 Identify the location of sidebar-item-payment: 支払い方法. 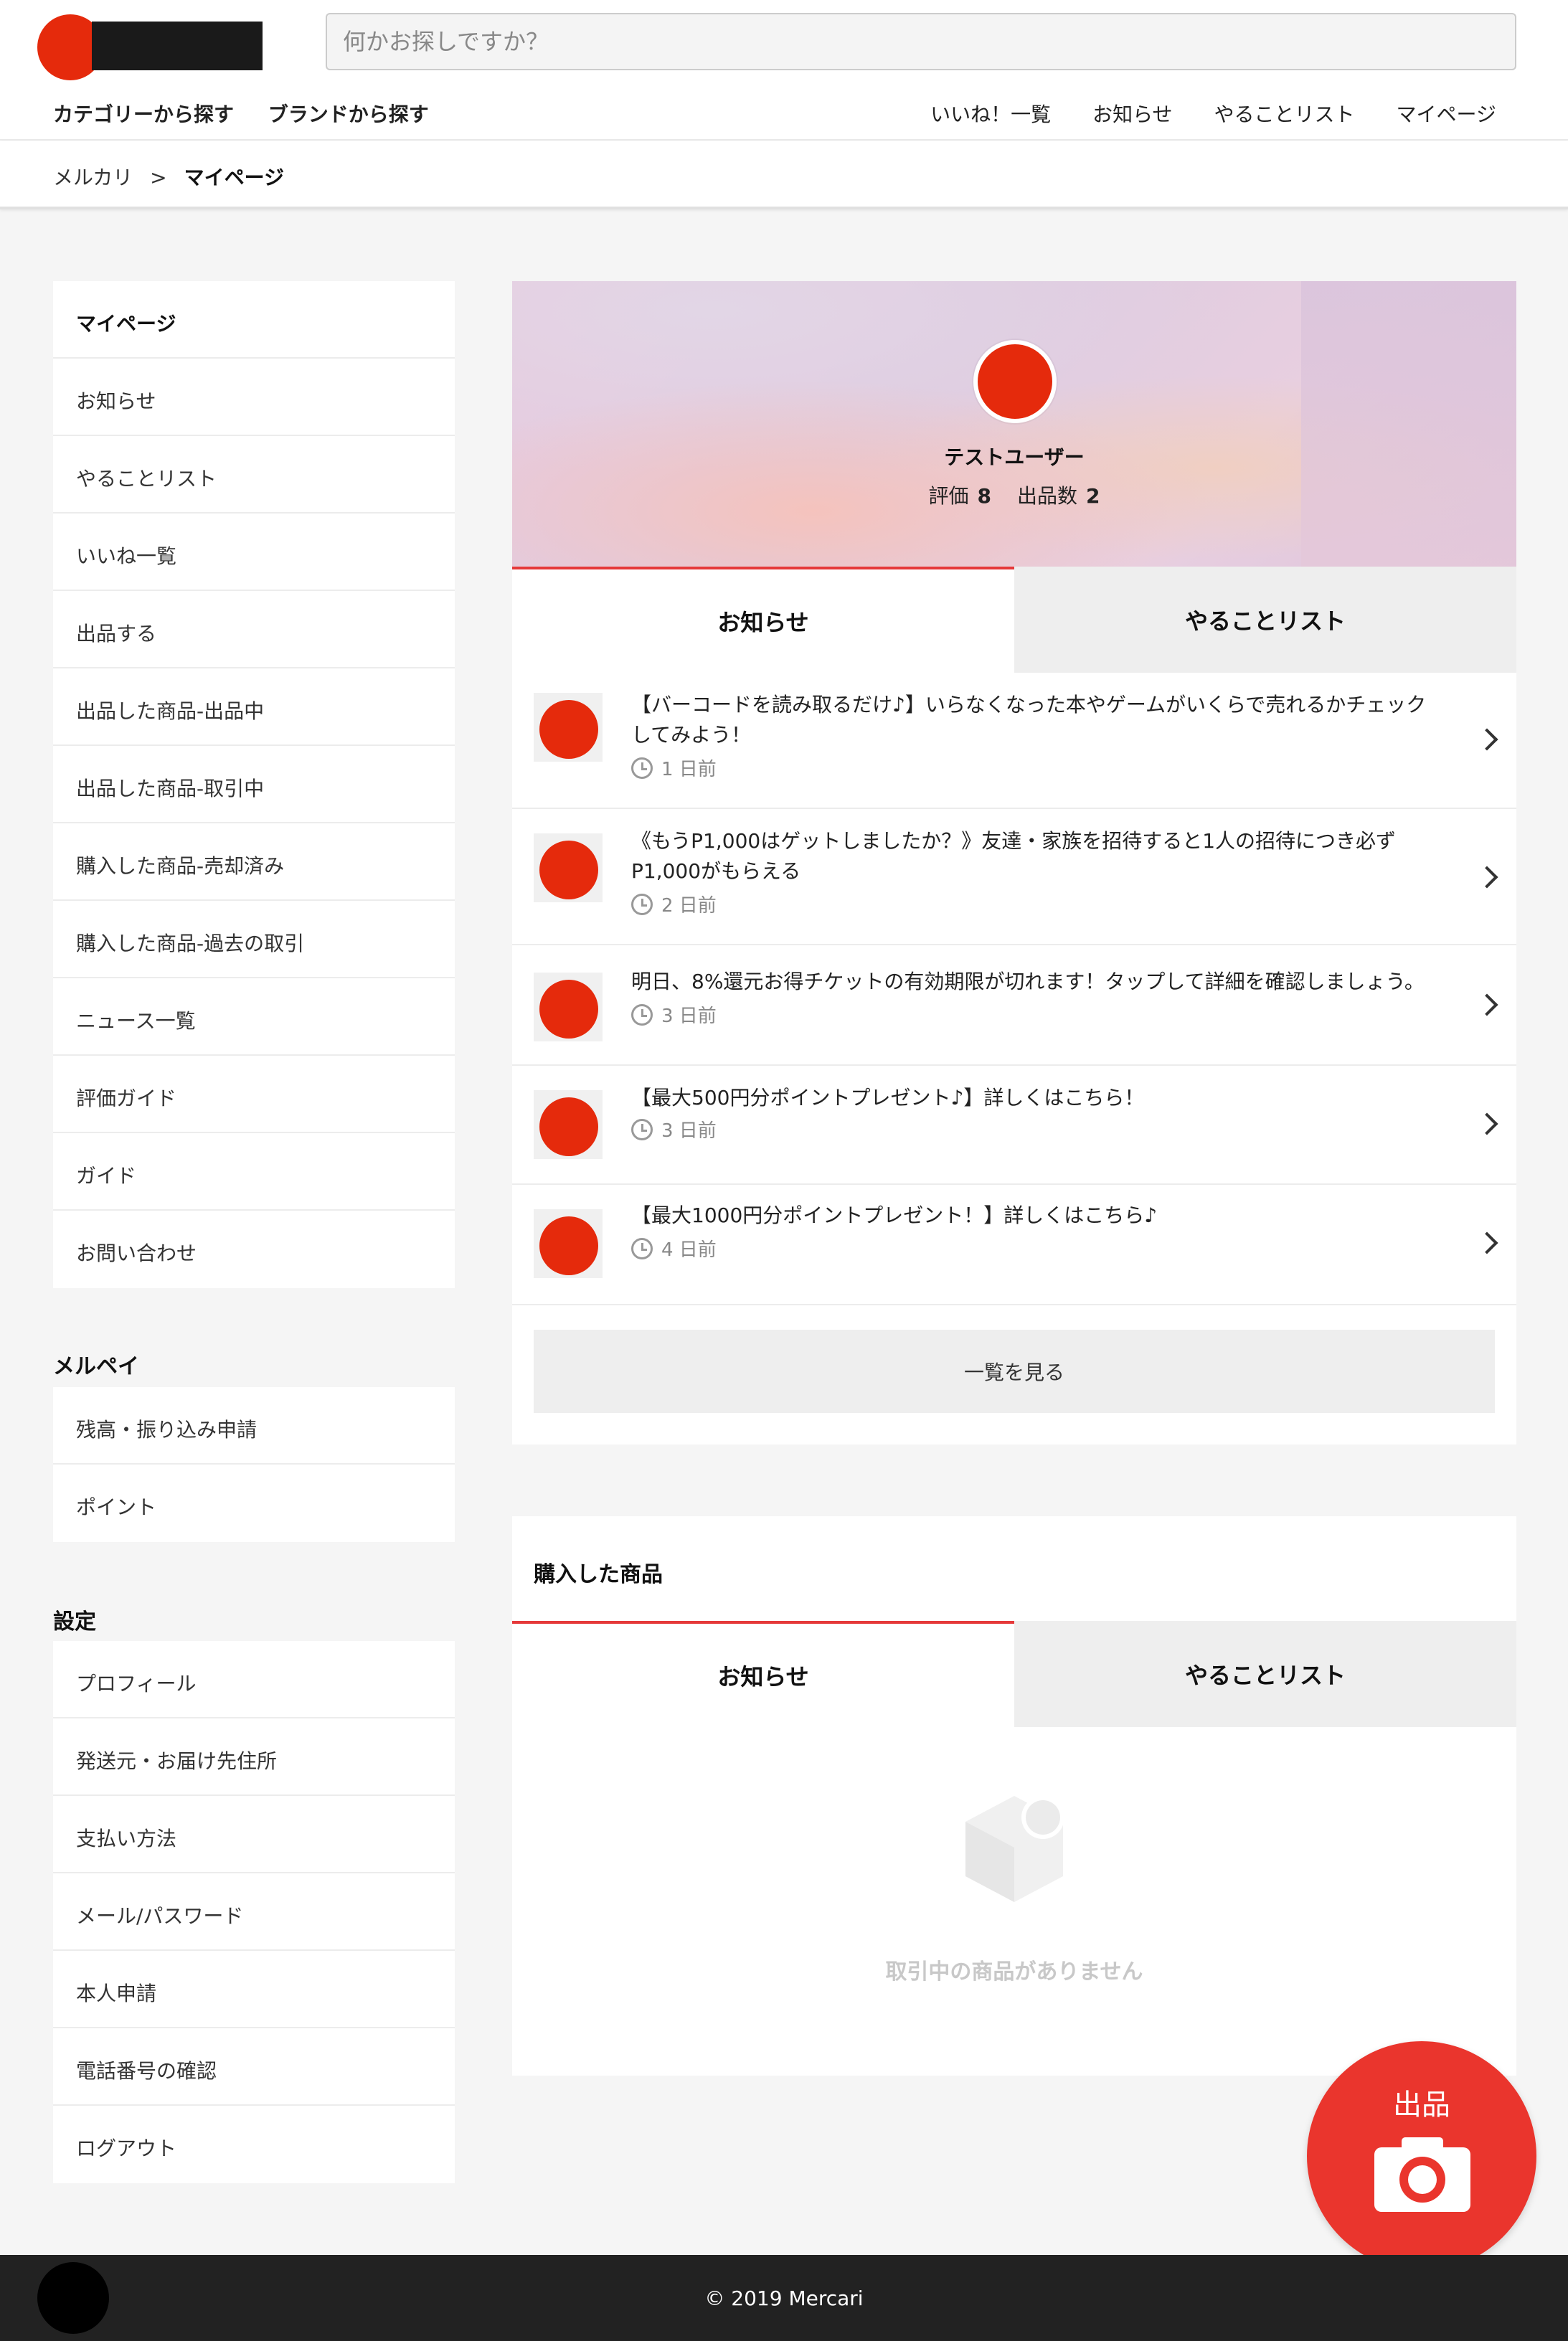
(254, 1834).